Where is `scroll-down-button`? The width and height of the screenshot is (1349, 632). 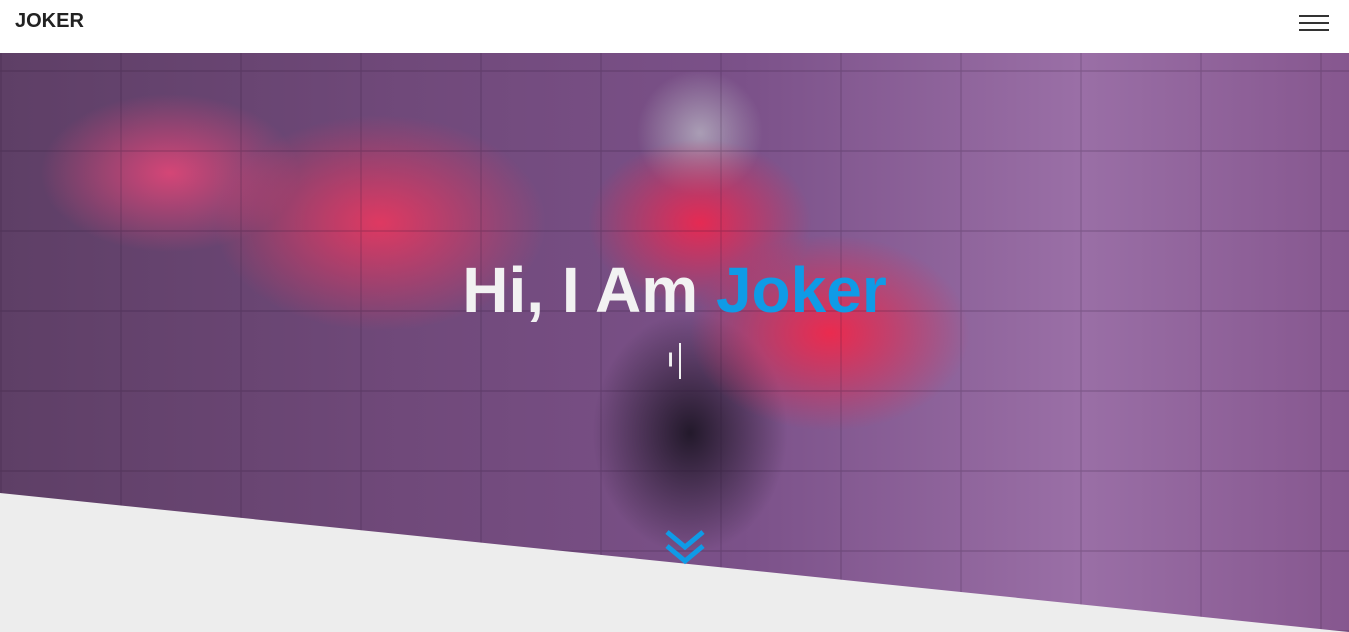 scroll-down-button is located at coordinates (685, 548).